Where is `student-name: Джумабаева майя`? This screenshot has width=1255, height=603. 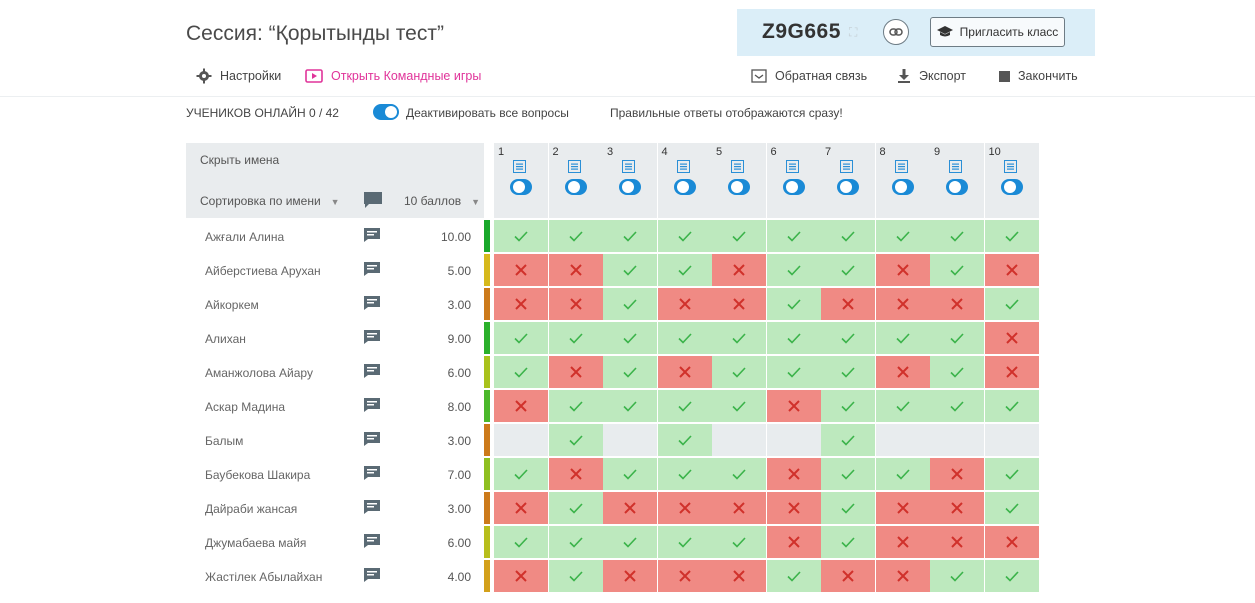
student-name: Джумабаева майя is located at coordinates (255, 543).